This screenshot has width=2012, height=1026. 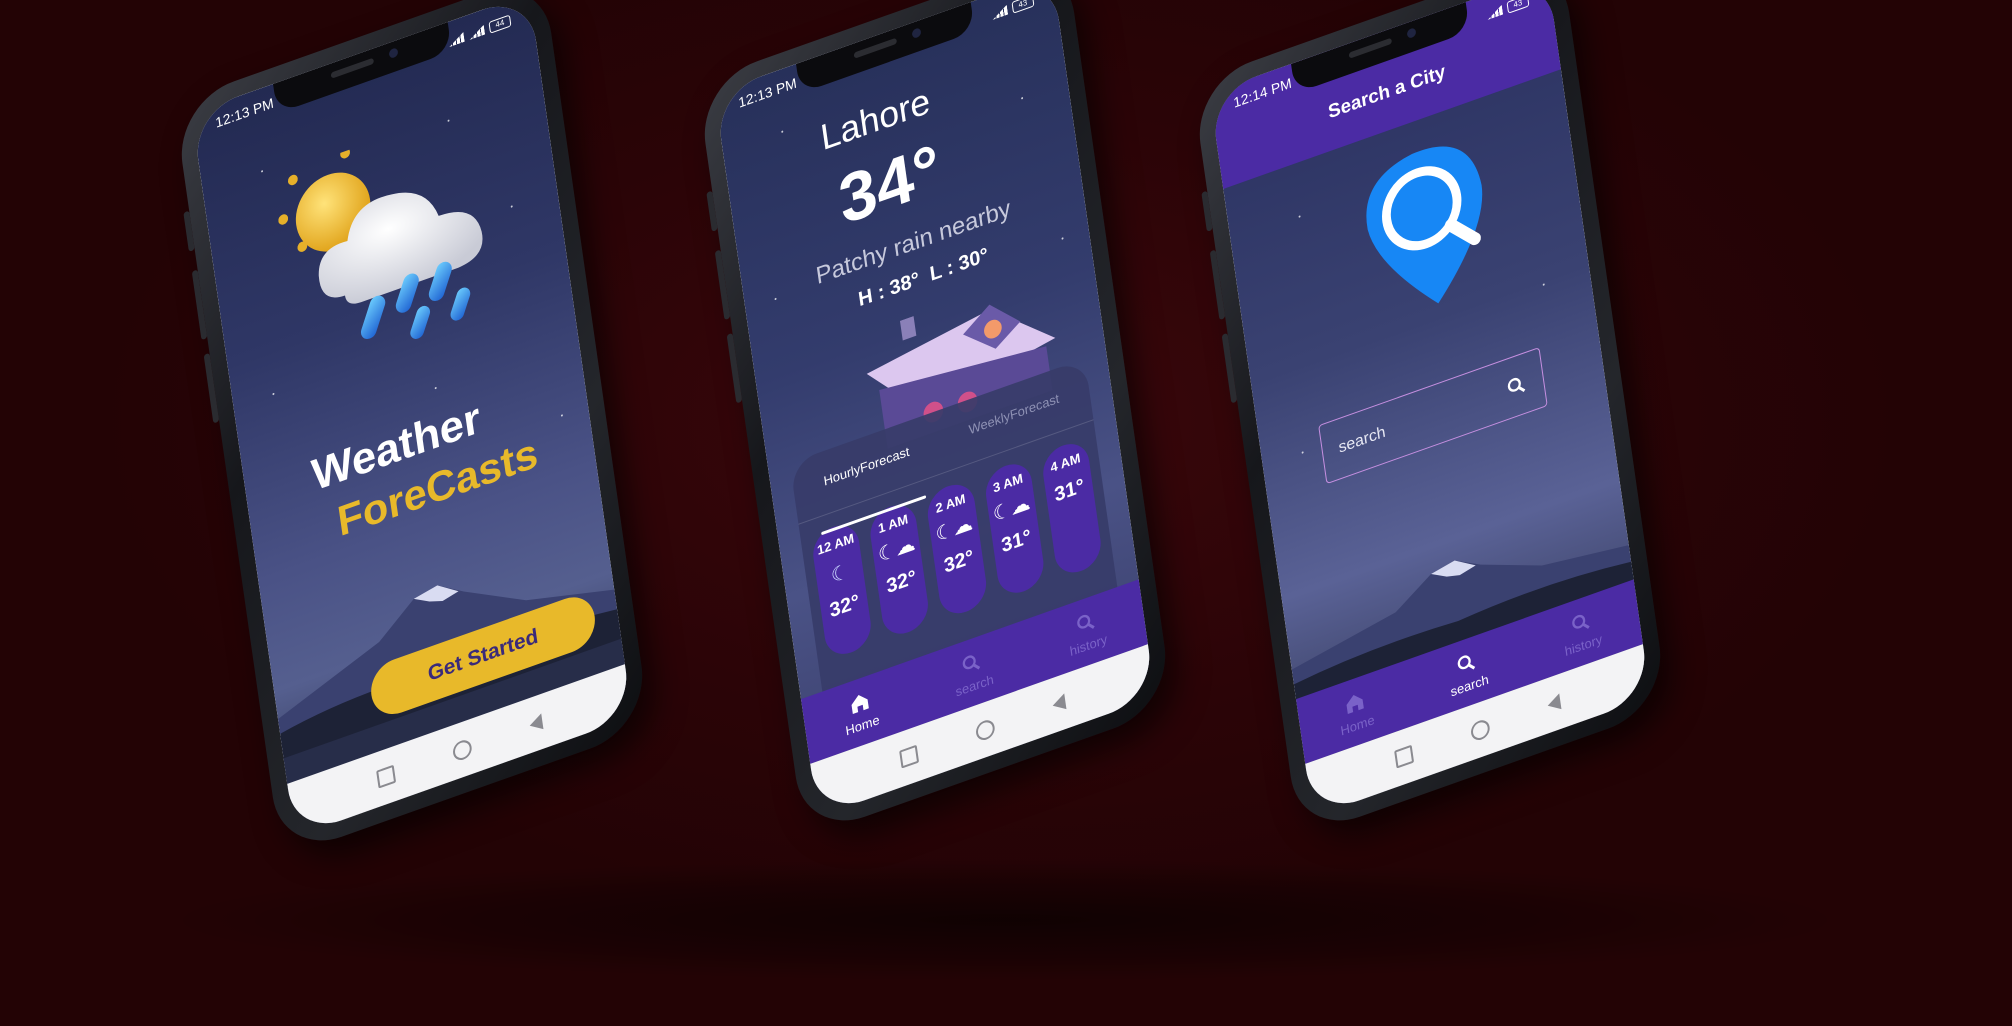 I want to click on hourly-card: 12 AM ☾ 32°, so click(x=842, y=589).